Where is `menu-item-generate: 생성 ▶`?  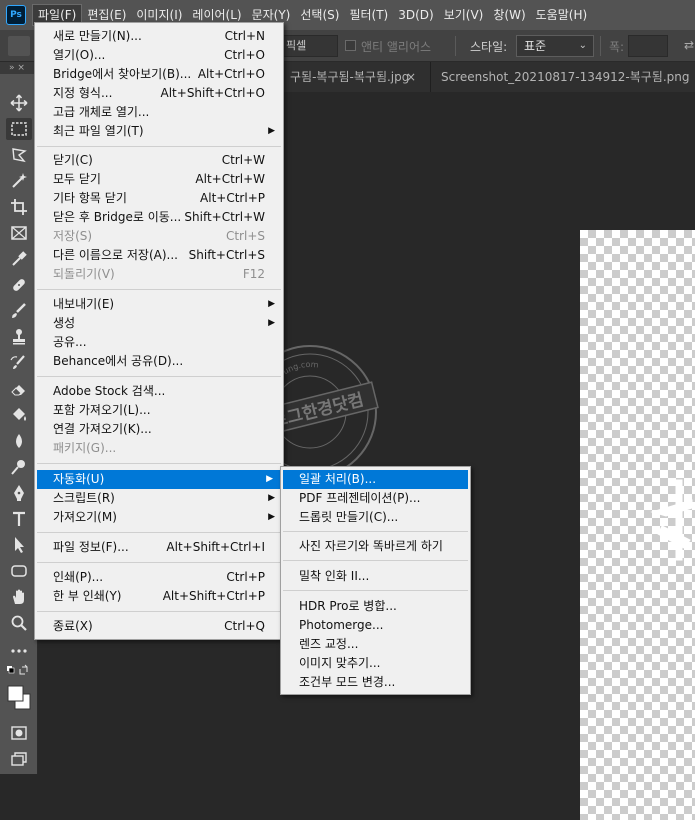 menu-item-generate: 생성 ▶ is located at coordinates (159, 323).